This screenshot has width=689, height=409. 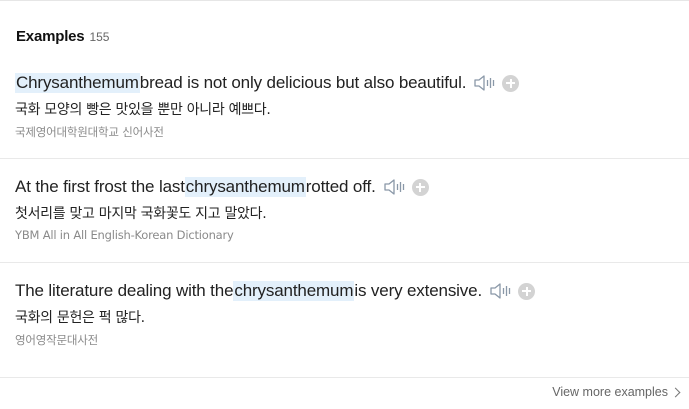 What do you see at coordinates (141, 214) in the screenshot?
I see `example-translation: 첫서리를 맞고 마지막 국화꽃도 지고 말았다.` at bounding box center [141, 214].